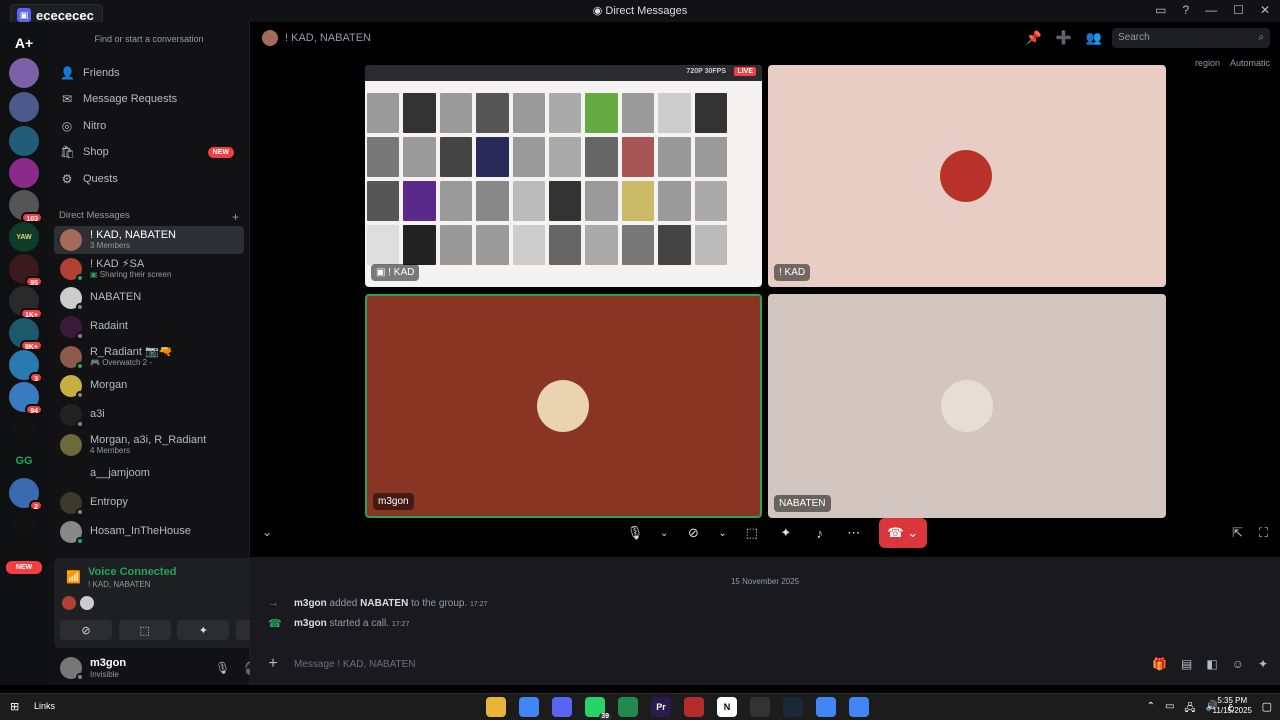 Image resolution: width=1280 pixels, height=720 pixels. Describe the element at coordinates (496, 707) in the screenshot. I see `file-explorer-icon` at that location.